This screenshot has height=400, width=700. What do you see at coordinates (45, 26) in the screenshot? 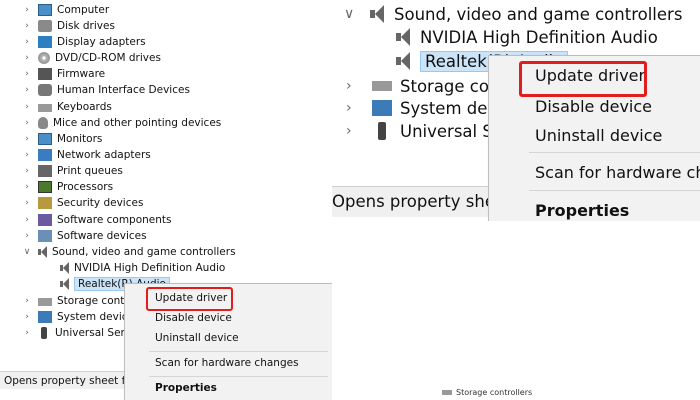
I see `disk-drive-icon` at bounding box center [45, 26].